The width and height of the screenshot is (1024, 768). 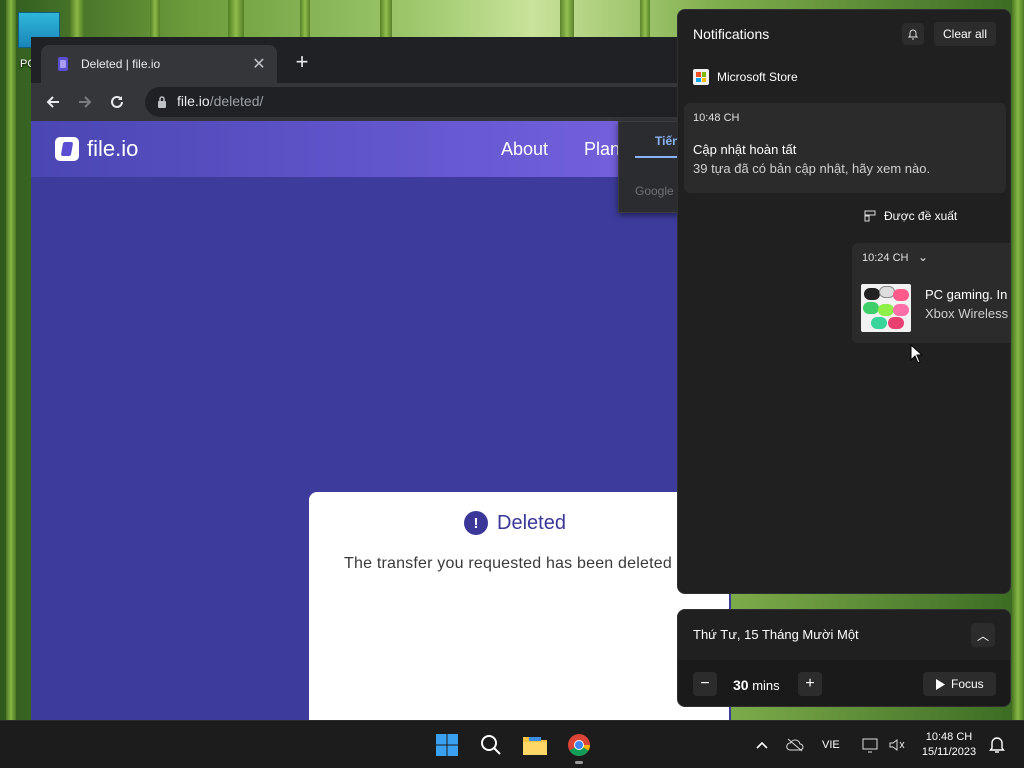 What do you see at coordinates (916, 354) in the screenshot?
I see `mouse-cursor-icon` at bounding box center [916, 354].